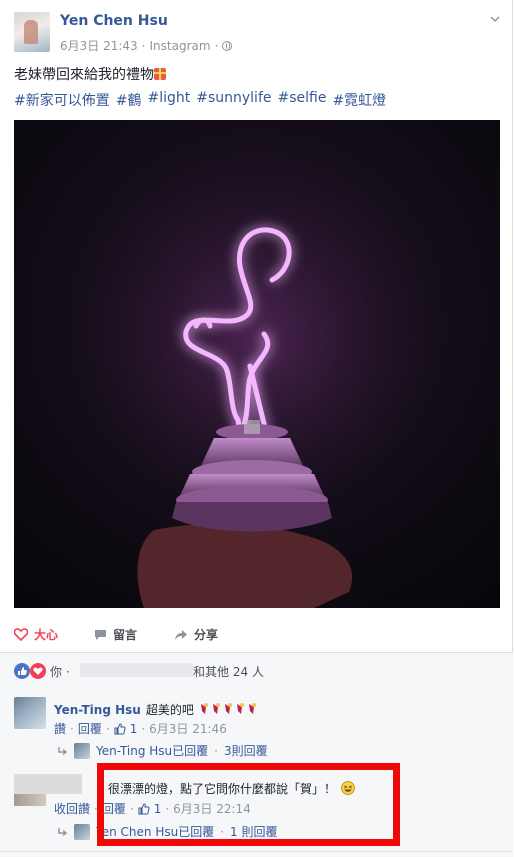 The image size is (514, 857). Describe the element at coordinates (188, 728) in the screenshot. I see `comment-time: 6月3日 21:46` at that location.